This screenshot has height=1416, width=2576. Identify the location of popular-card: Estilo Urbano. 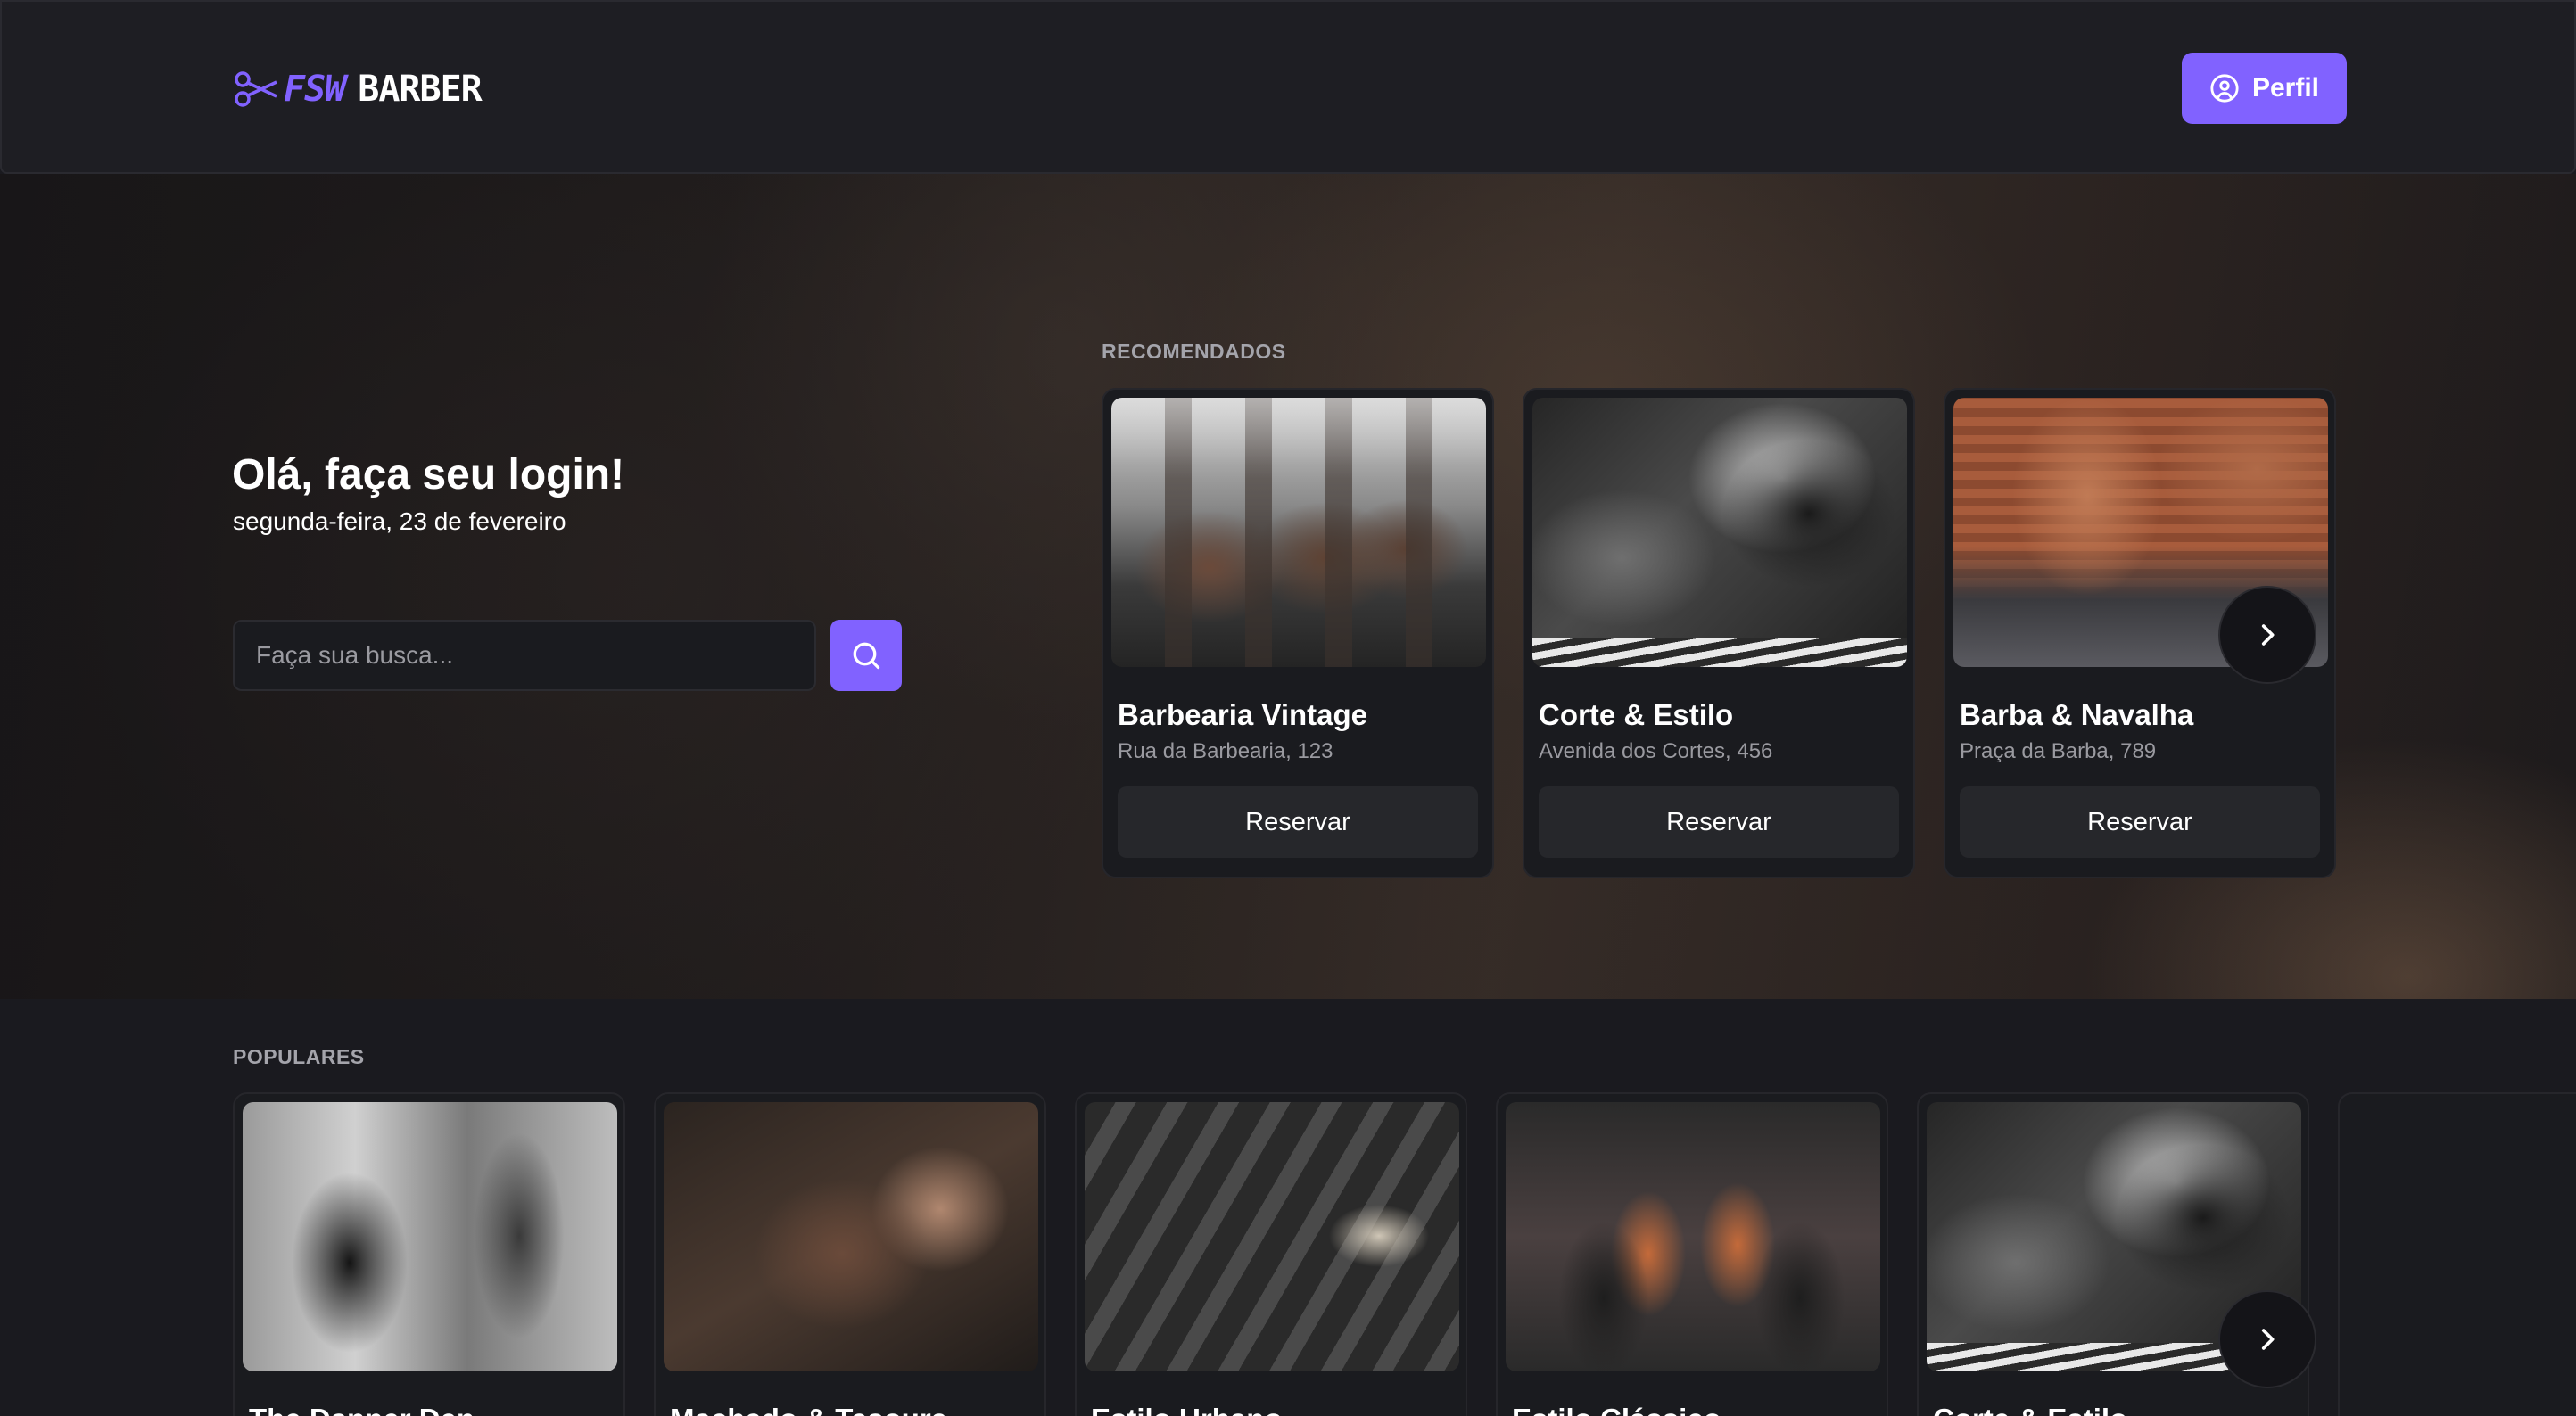
(1271, 1254).